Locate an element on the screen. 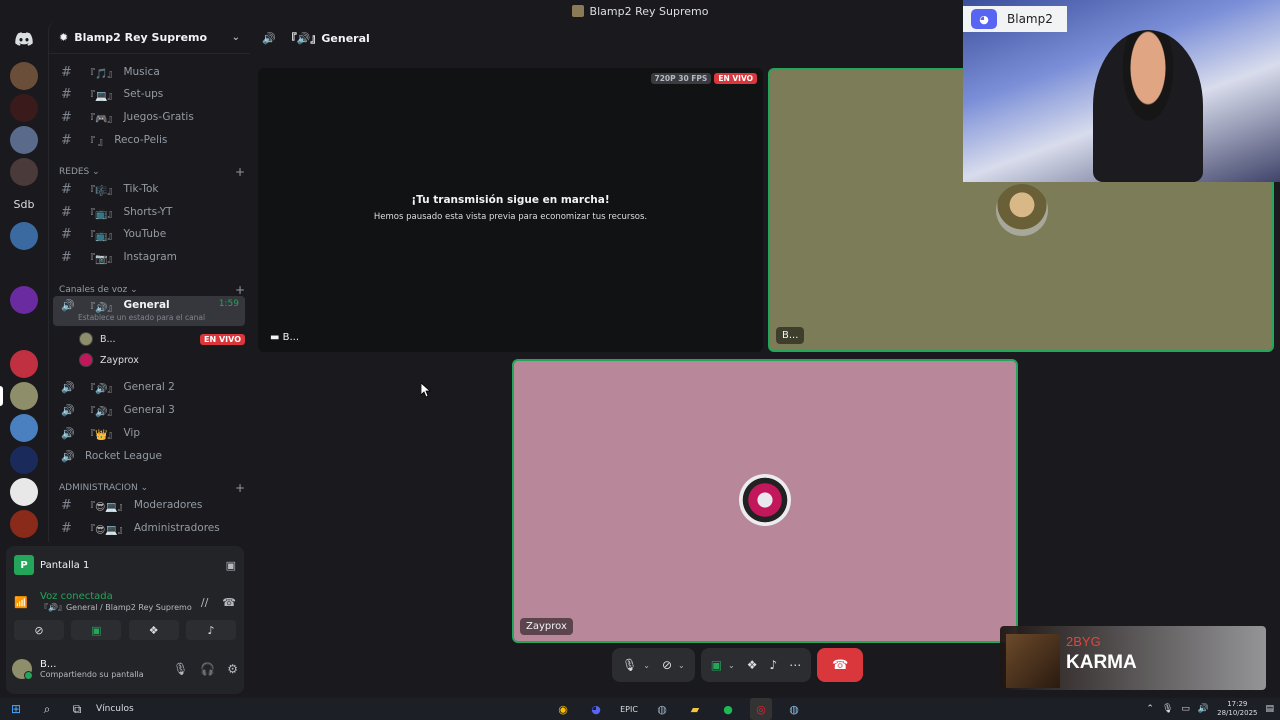 This screenshot has width=1280, height=720. channel-tiktok: # 『🎼』 Tik-Tok is located at coordinates (149, 189).